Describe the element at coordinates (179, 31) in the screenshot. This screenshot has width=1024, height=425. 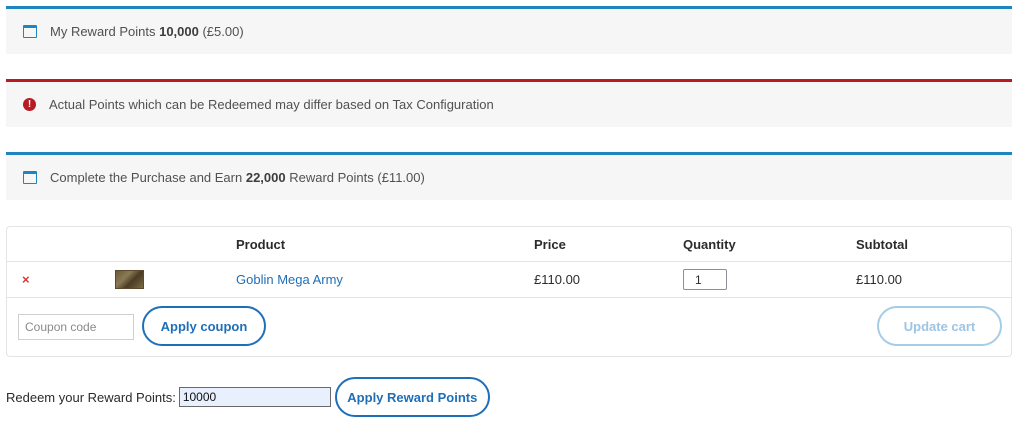
I see `my-reward-points-value: 10,000` at that location.